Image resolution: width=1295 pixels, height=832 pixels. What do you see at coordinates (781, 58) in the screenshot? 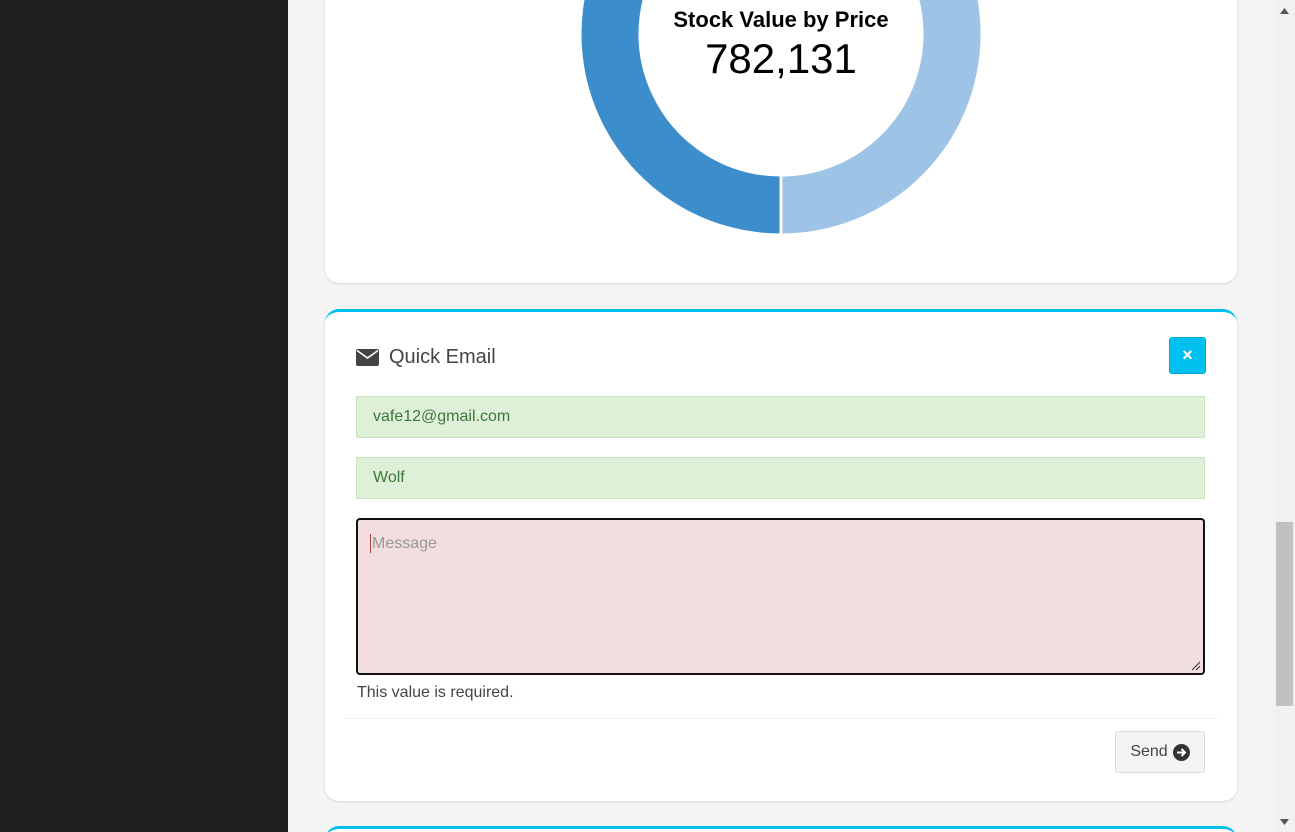
I see `chart-center-value: 782,131` at bounding box center [781, 58].